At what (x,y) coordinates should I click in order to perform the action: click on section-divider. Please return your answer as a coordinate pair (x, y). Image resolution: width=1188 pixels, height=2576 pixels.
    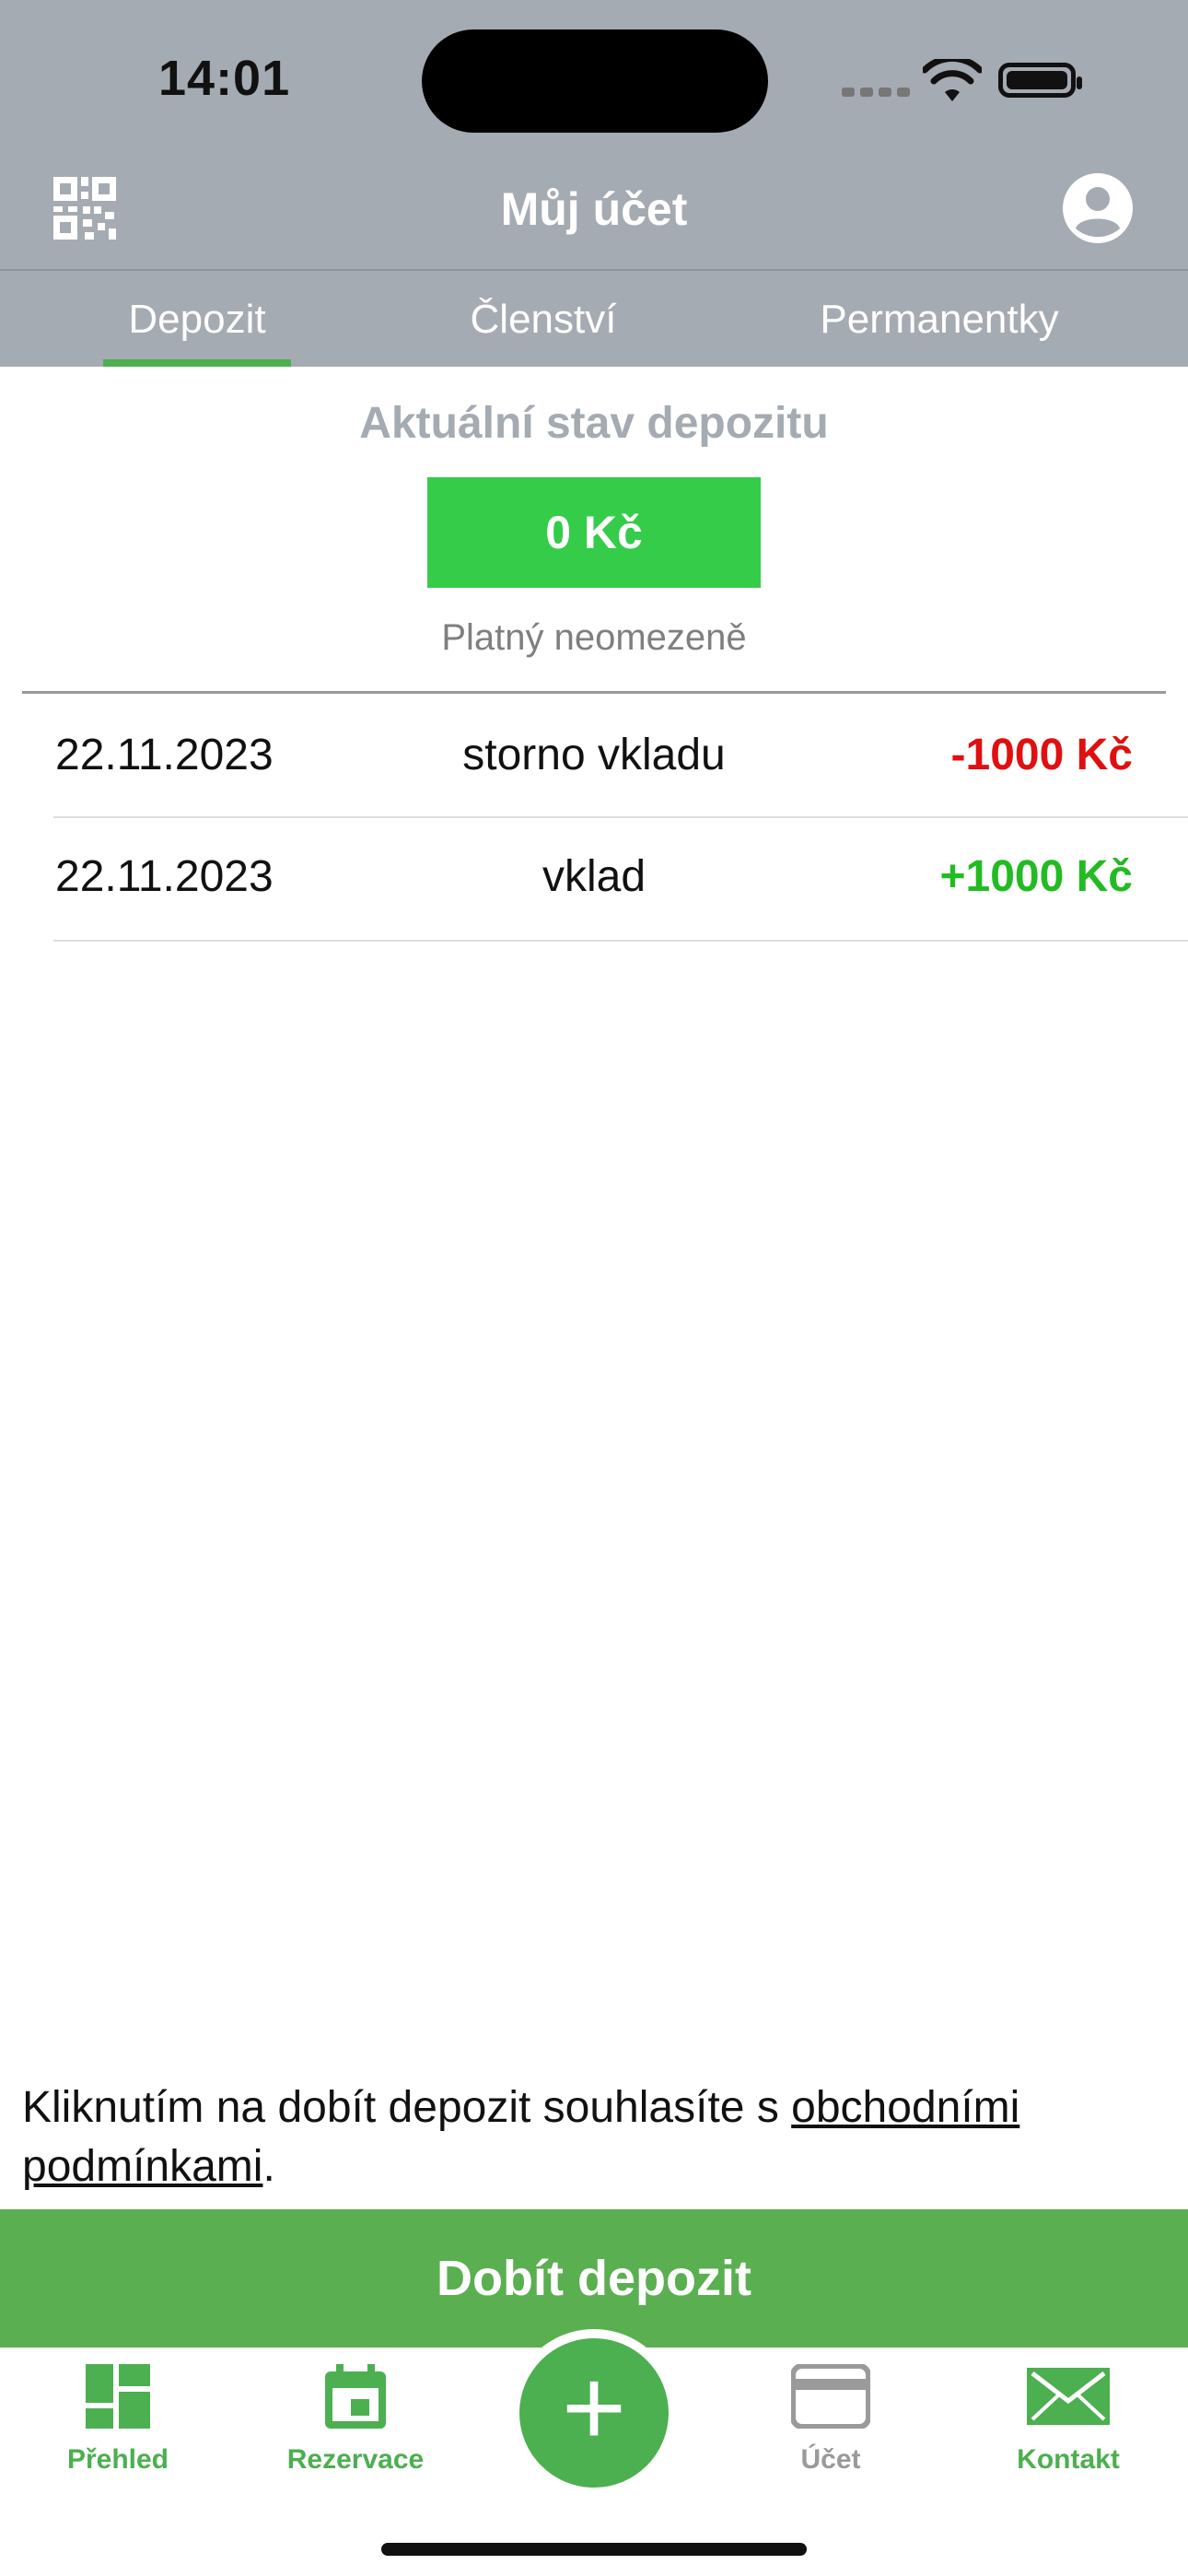
    Looking at the image, I should click on (594, 692).